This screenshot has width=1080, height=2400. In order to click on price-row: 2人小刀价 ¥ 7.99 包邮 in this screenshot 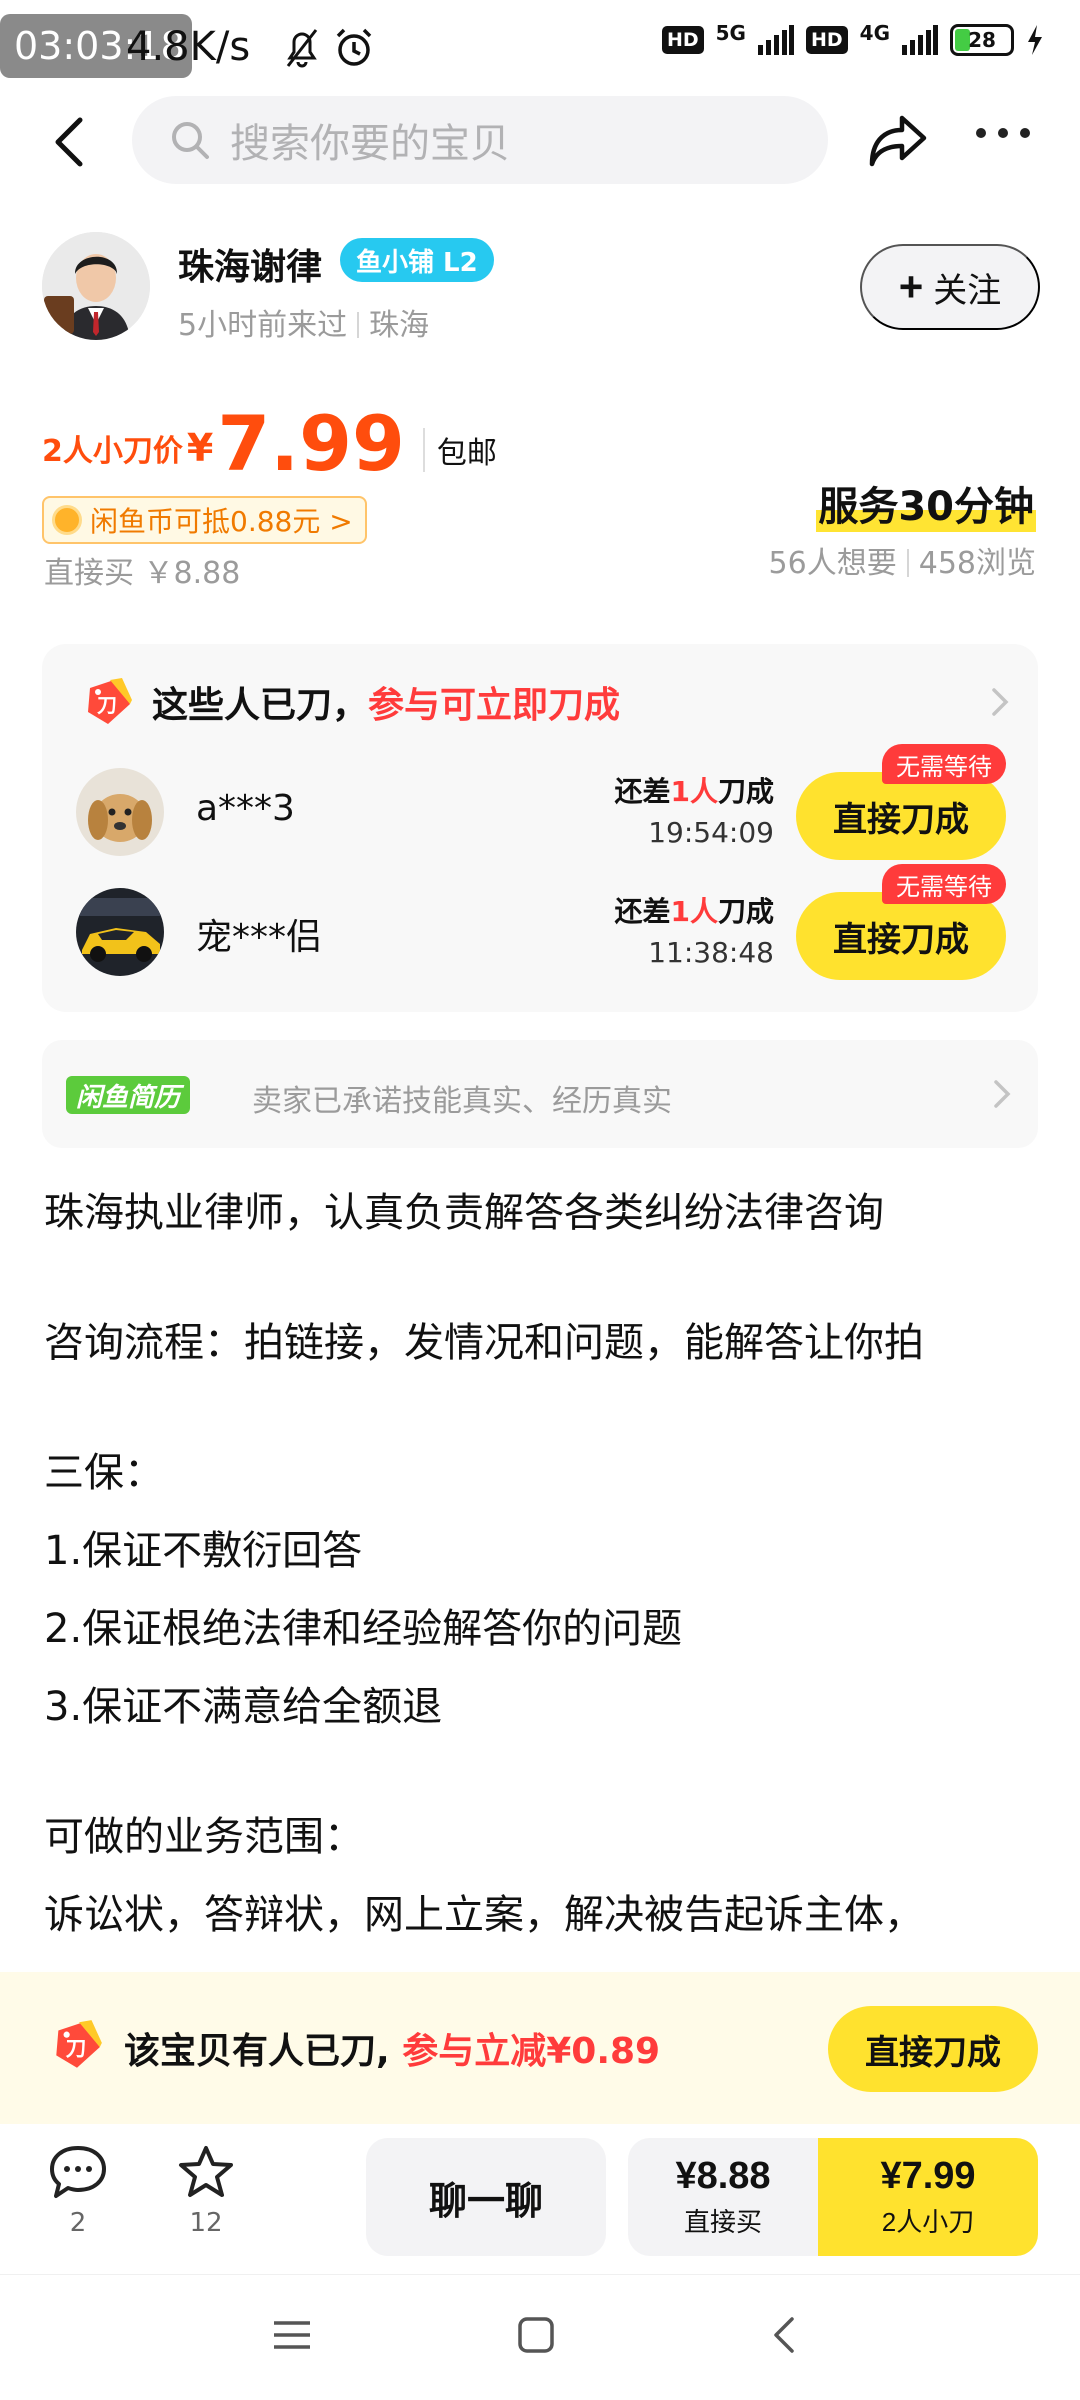, I will do `click(269, 437)`.